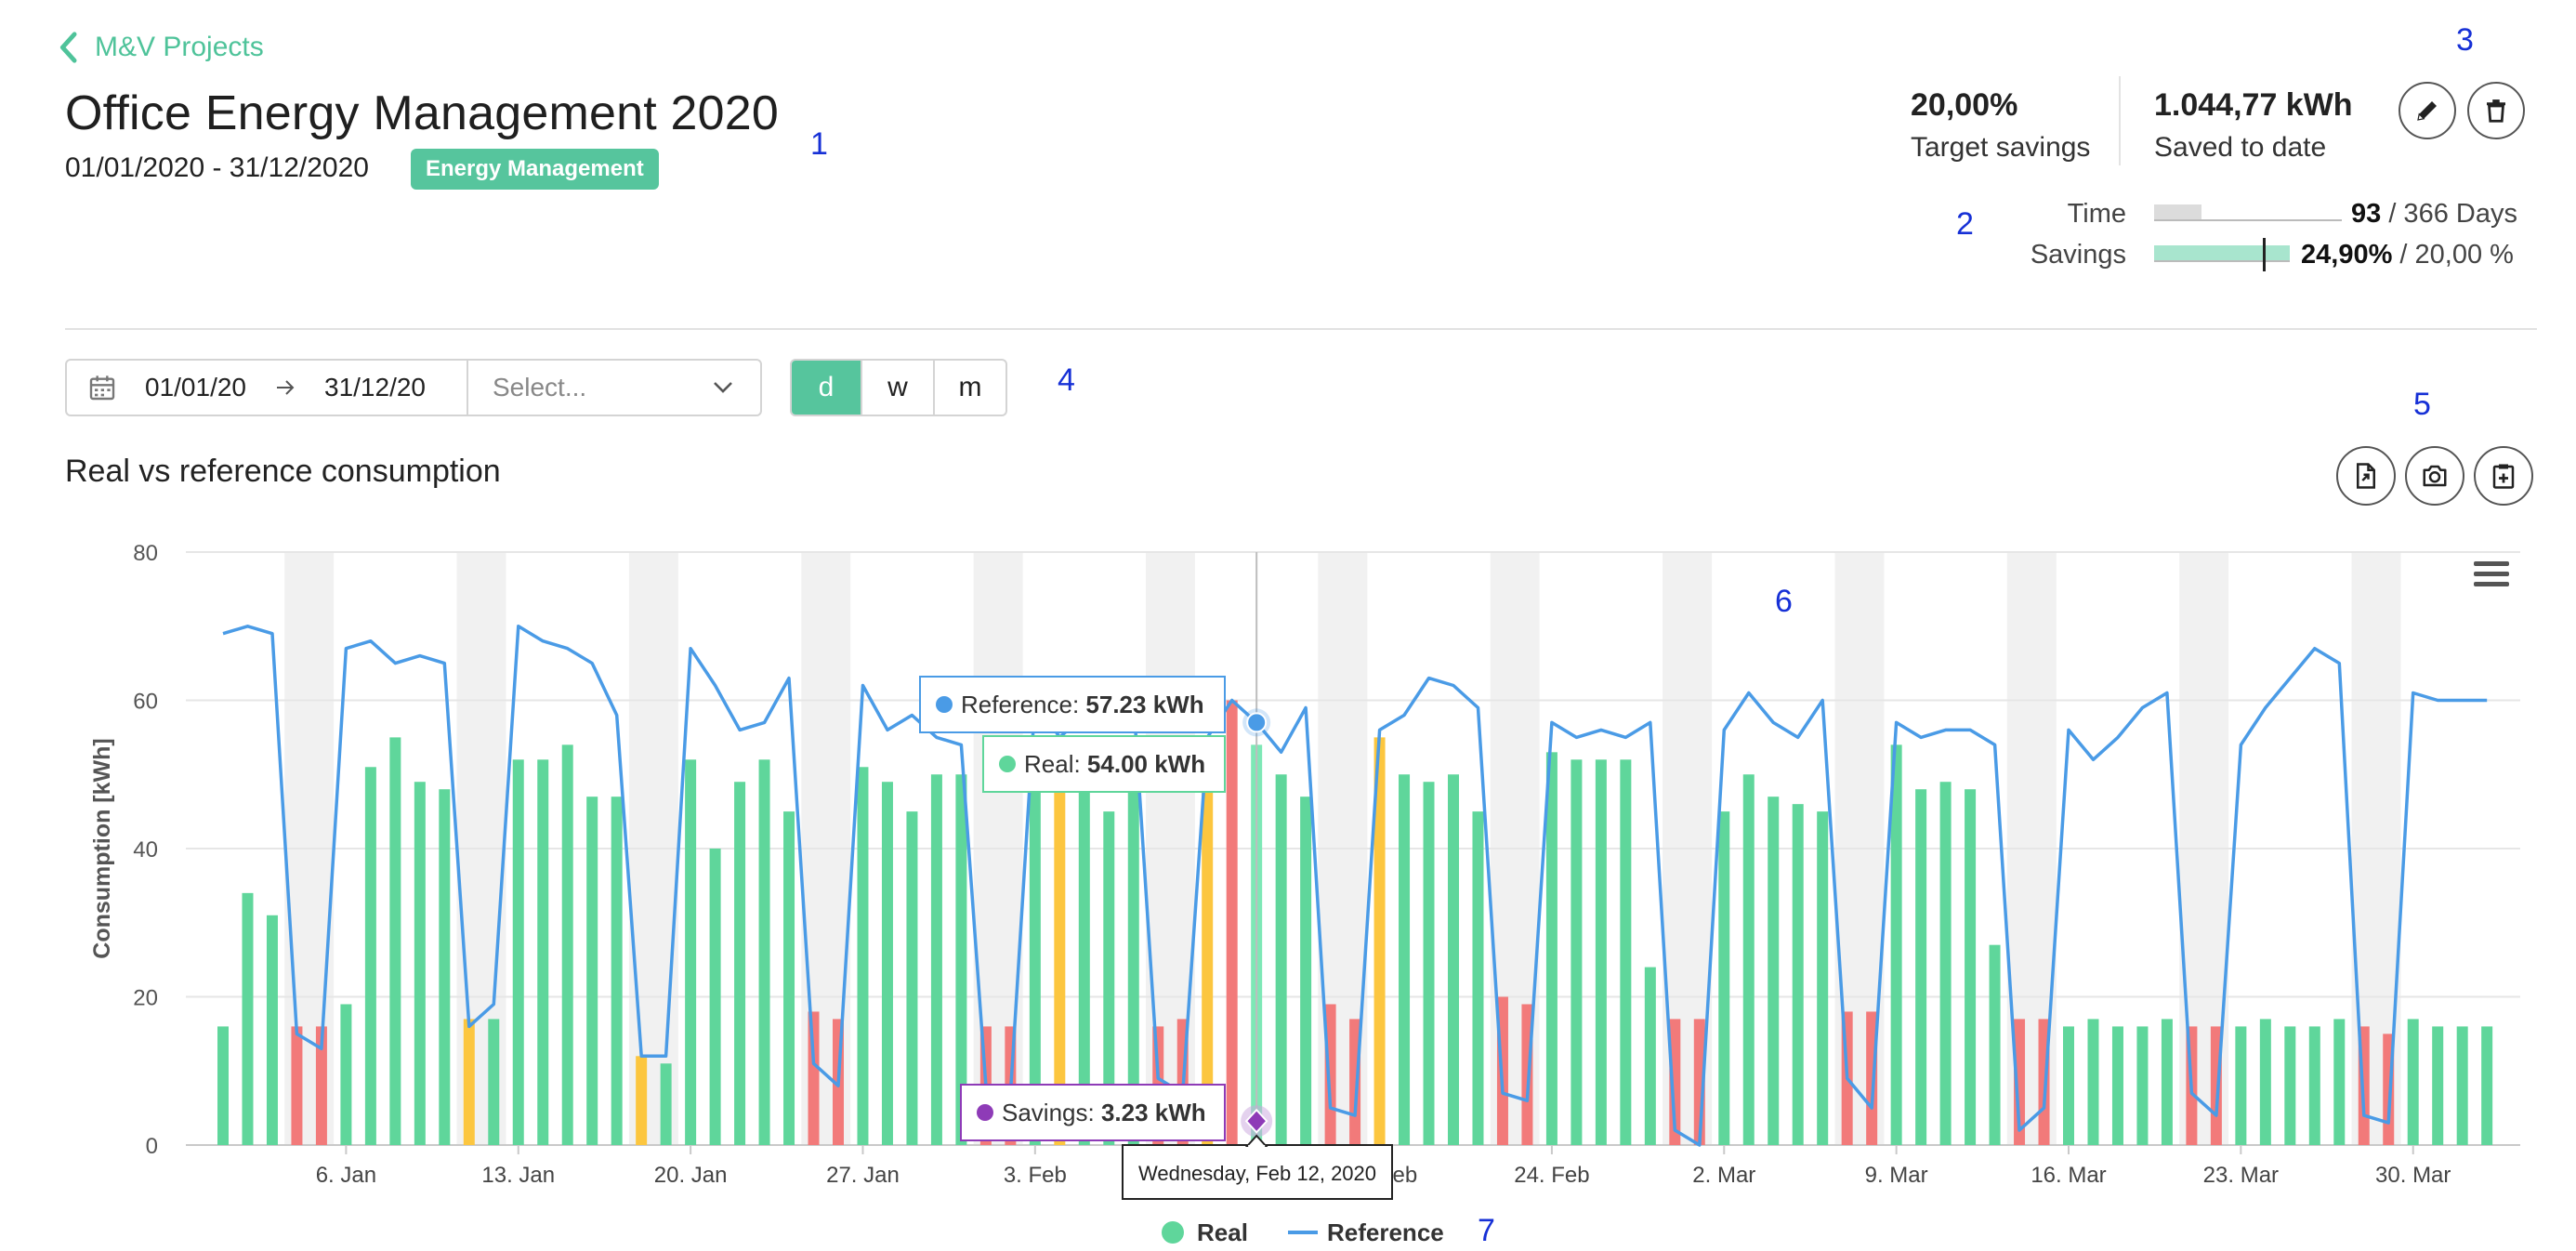 The width and height of the screenshot is (2576, 1251). Describe the element at coordinates (1222, 1232) in the screenshot. I see `legend-real-label: Real` at that location.